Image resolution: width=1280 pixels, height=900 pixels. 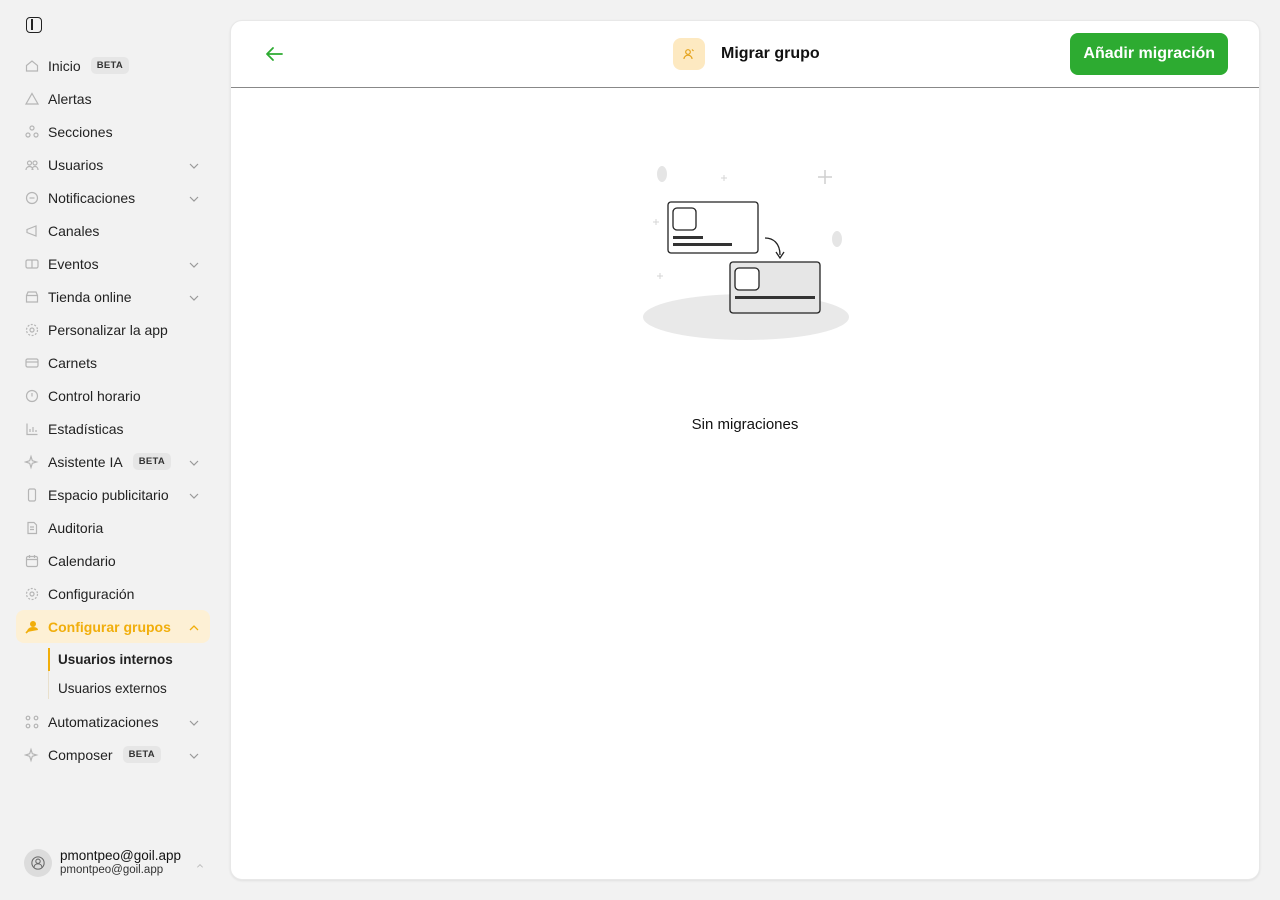 I want to click on alert-icon, so click(x=32, y=99).